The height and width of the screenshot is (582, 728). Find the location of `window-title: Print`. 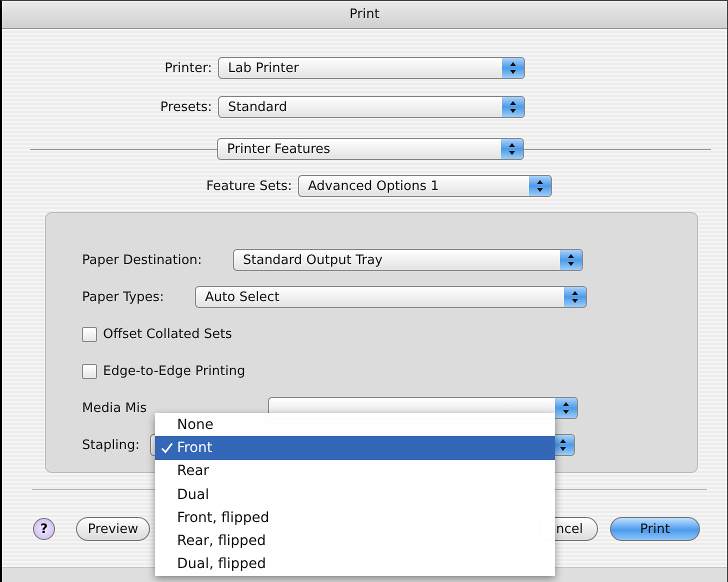

window-title: Print is located at coordinates (365, 14).